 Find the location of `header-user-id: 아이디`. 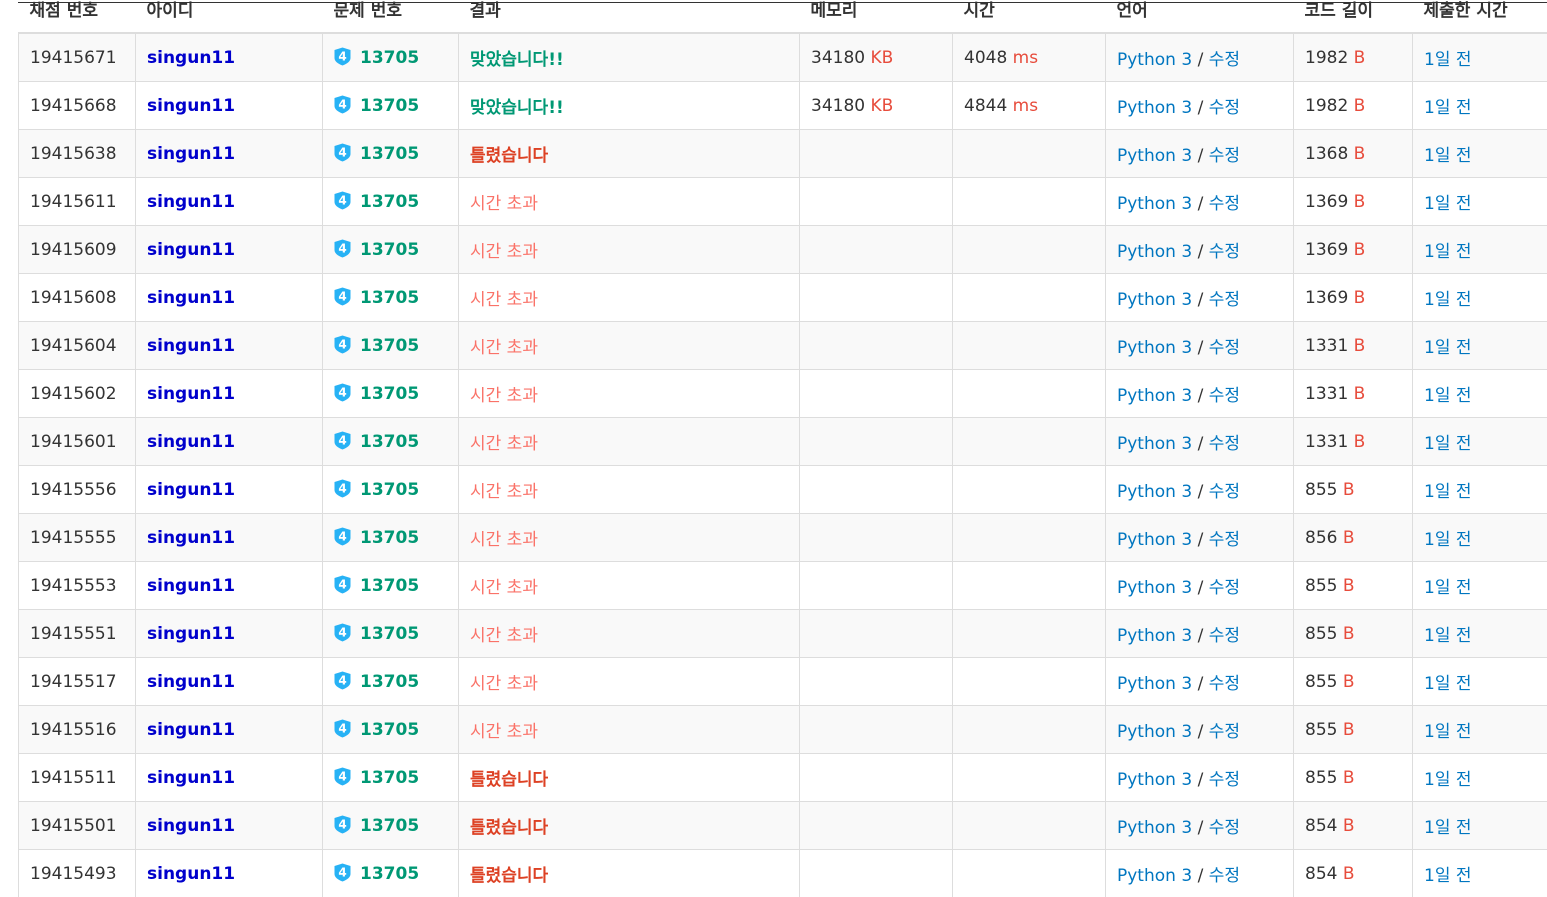

header-user-id: 아이디 is located at coordinates (229, 16).